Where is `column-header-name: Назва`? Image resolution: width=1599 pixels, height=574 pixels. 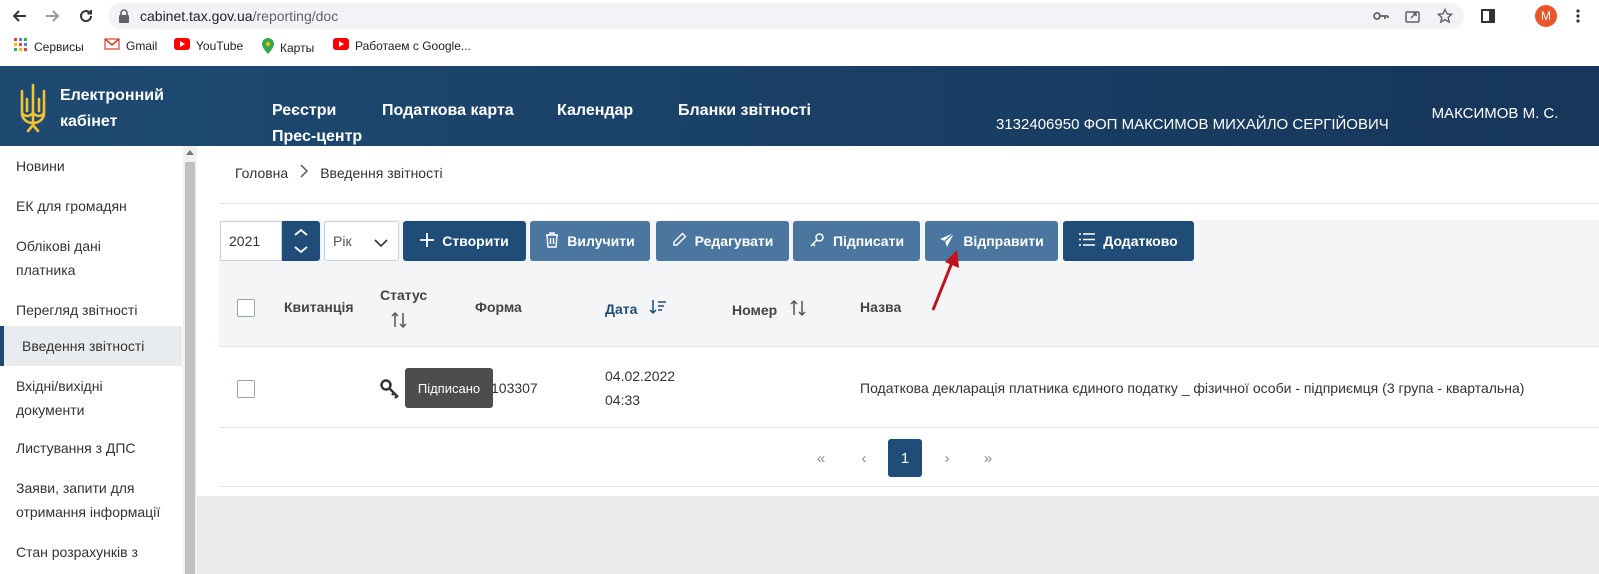
column-header-name: Назва is located at coordinates (880, 307).